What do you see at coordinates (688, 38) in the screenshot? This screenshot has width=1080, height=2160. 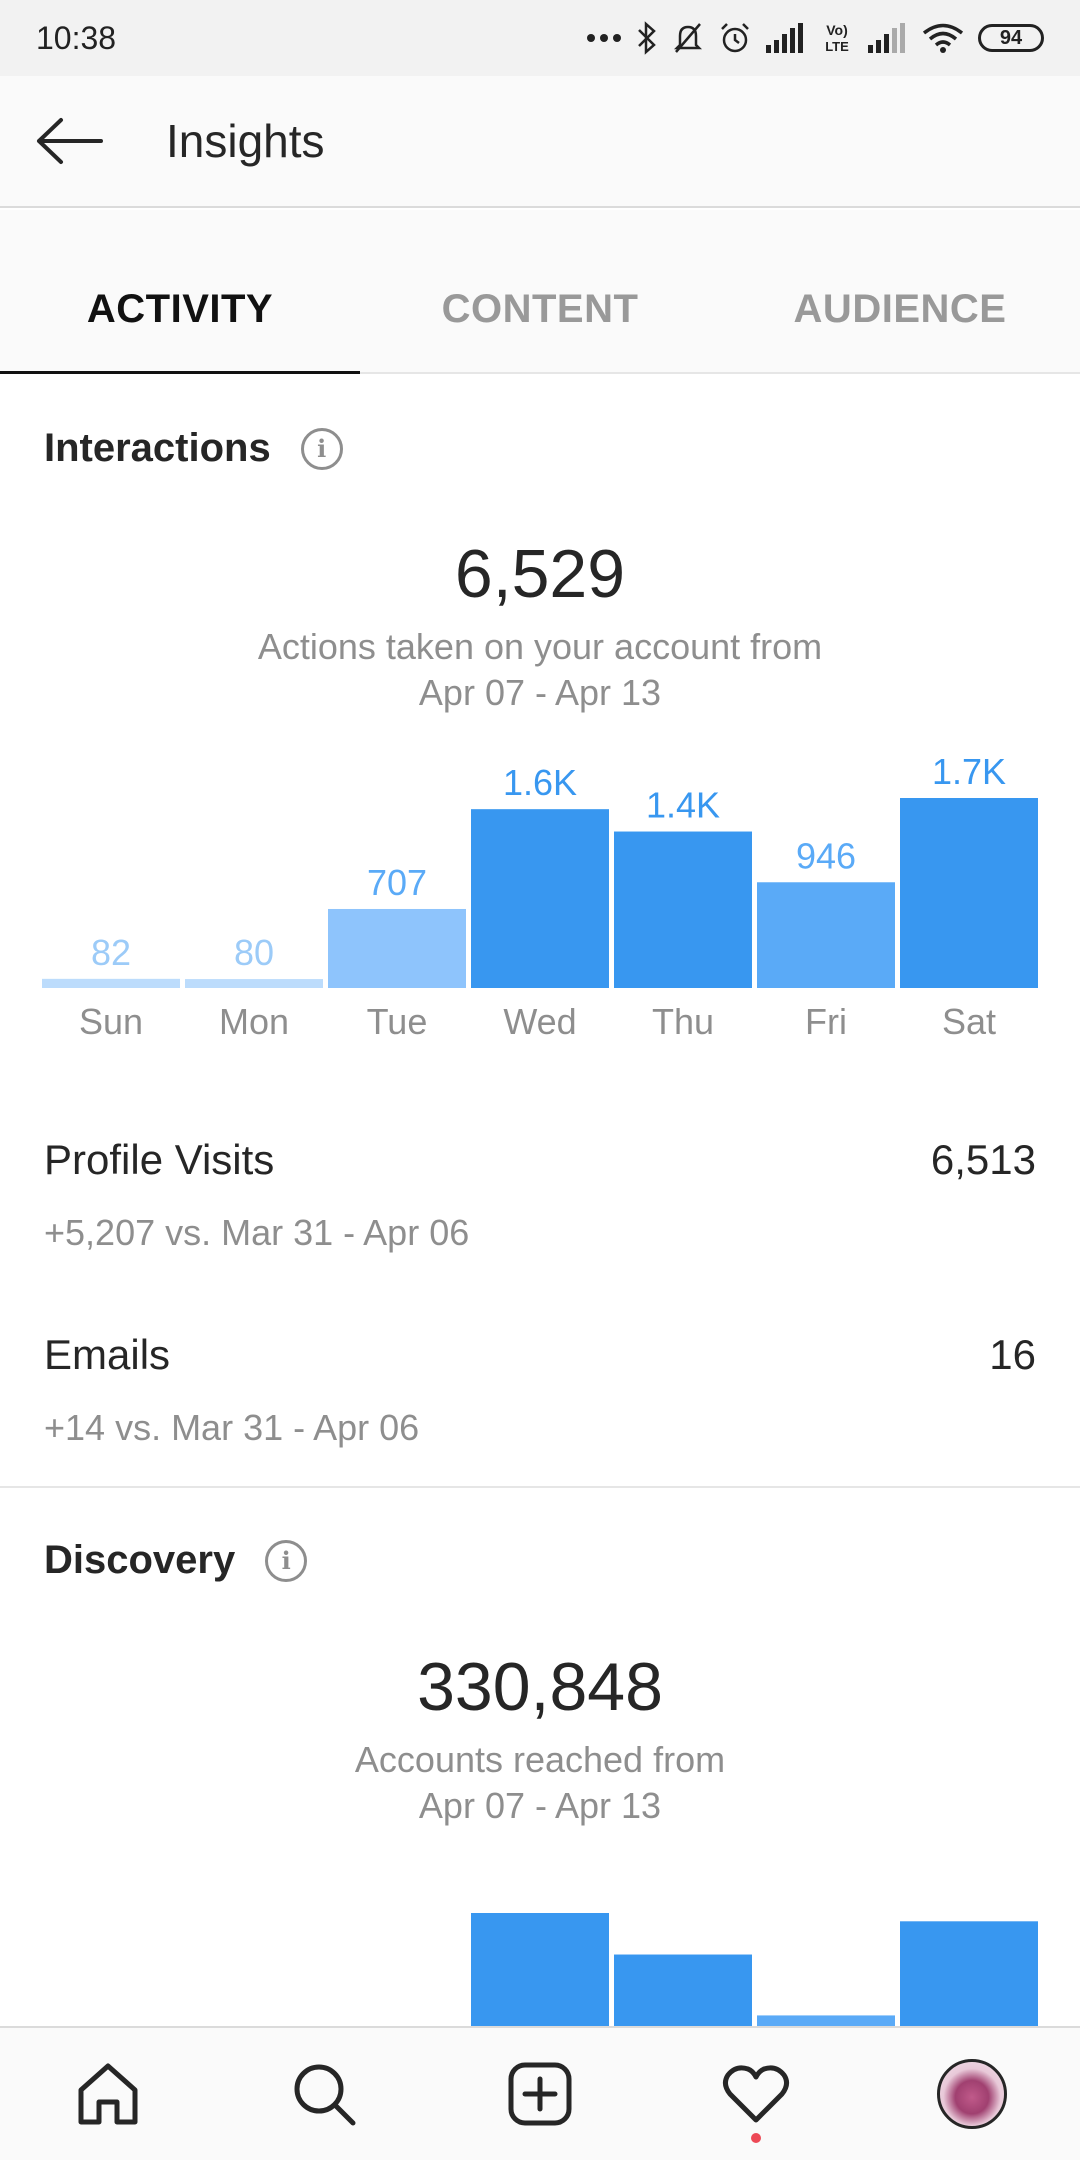 I see `silent-bell-icon` at bounding box center [688, 38].